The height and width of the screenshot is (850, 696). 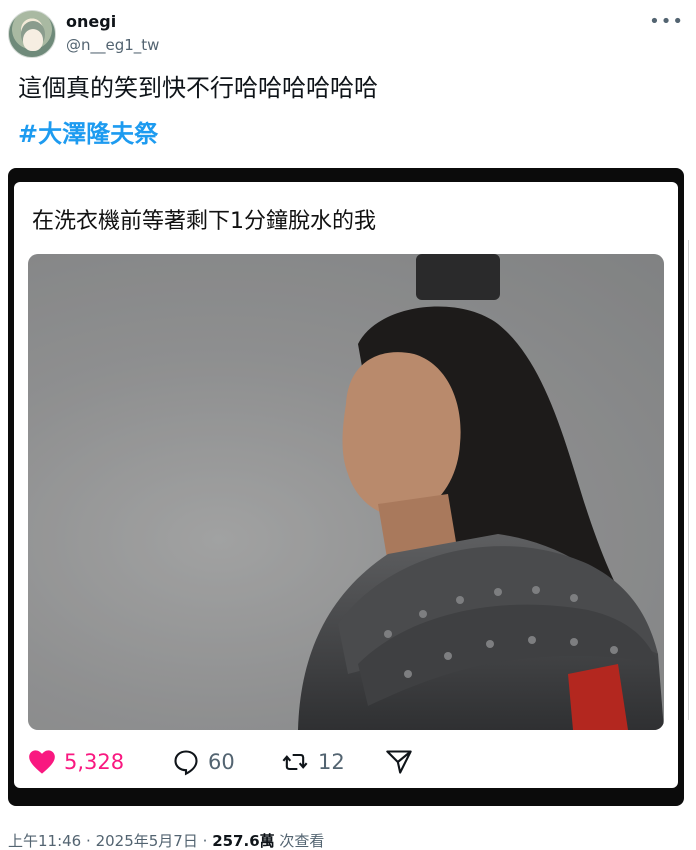 What do you see at coordinates (112, 45) in the screenshot?
I see `user-handle: @n__eg1_tw` at bounding box center [112, 45].